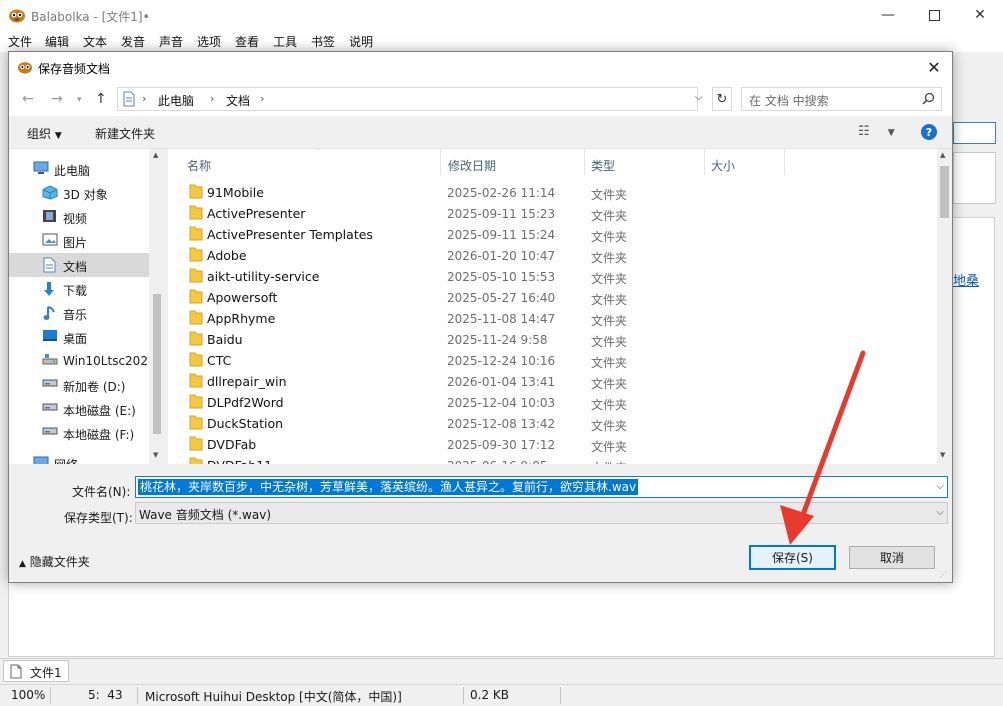  I want to click on table-row: Baidu 2025-11-24 9:58 文件夹, so click(553, 339).